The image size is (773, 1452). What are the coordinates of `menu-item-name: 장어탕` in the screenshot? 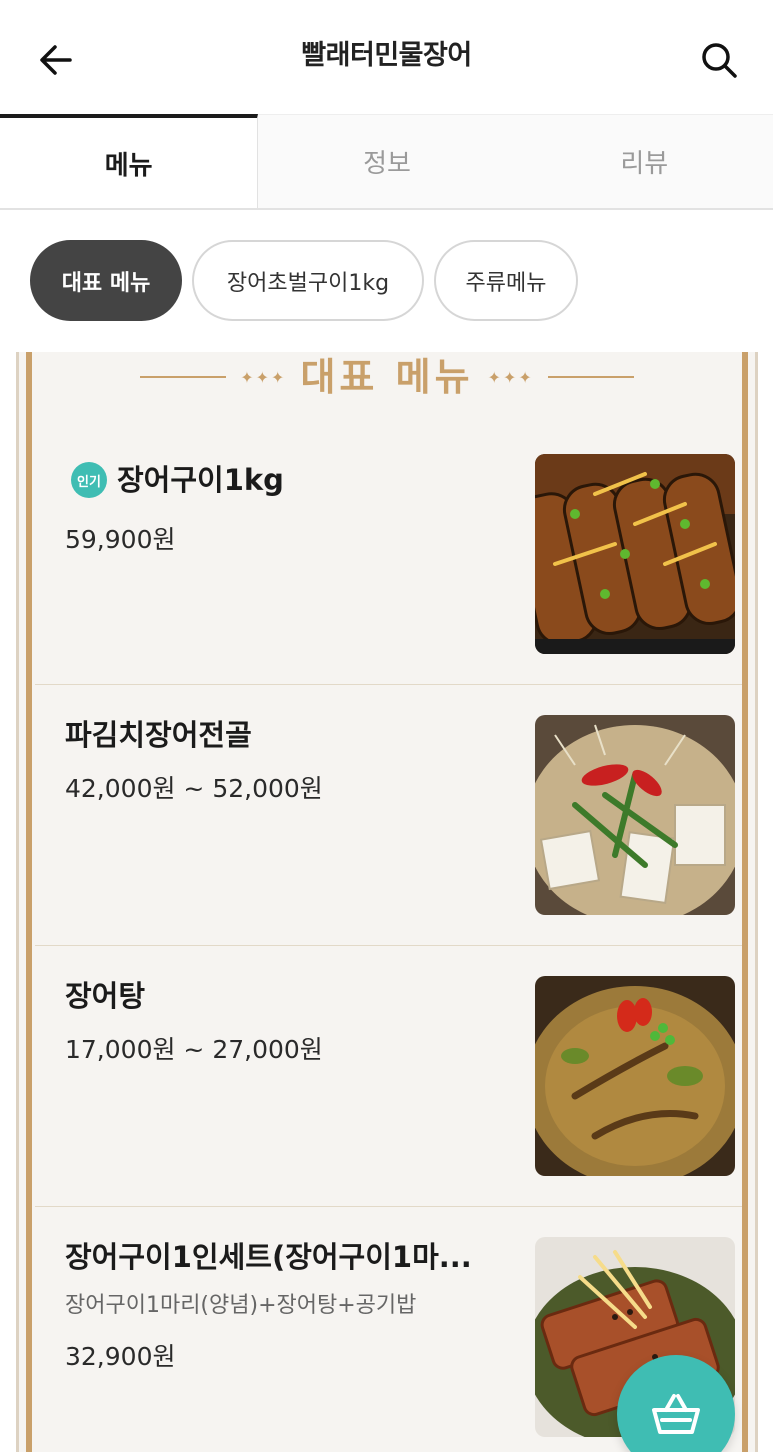 It's located at (105, 996).